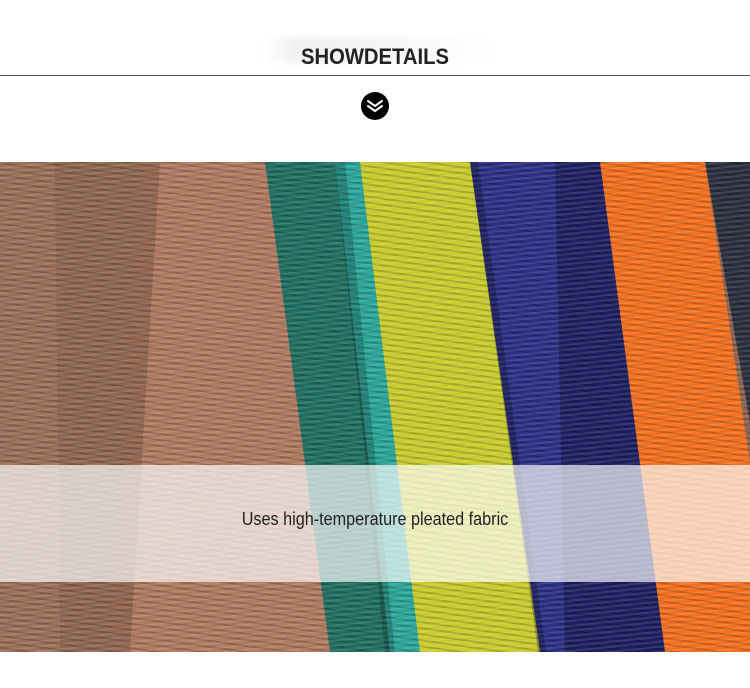 The height and width of the screenshot is (688, 750). I want to click on photo-caption: Uses high-temperature pleated fabric, so click(375, 519).